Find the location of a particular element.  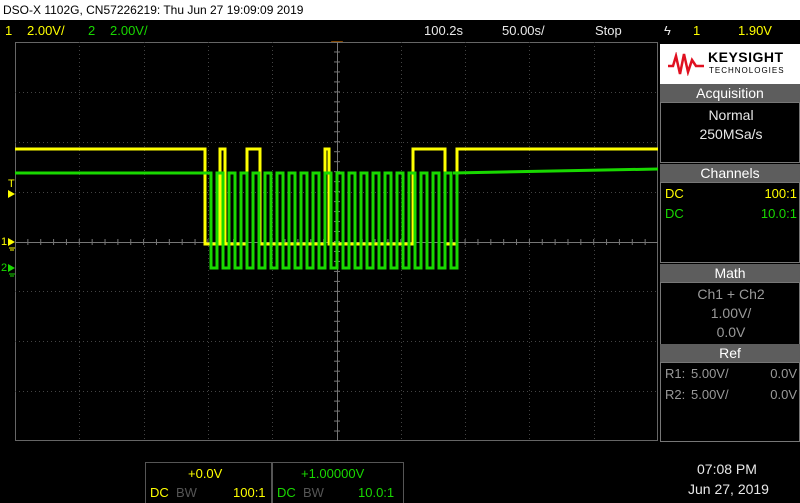

math-offset: 0.0V is located at coordinates (731, 332).